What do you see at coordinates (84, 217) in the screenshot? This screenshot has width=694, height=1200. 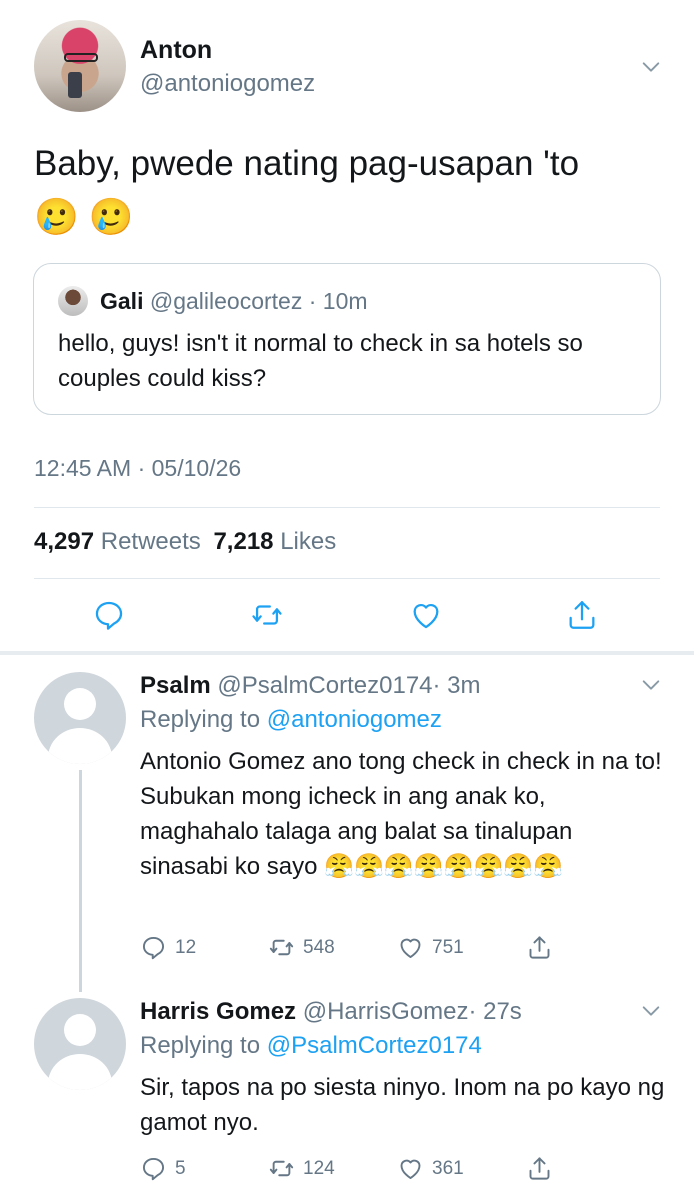 I see `tweet-emojis: 🥲 🥲` at bounding box center [84, 217].